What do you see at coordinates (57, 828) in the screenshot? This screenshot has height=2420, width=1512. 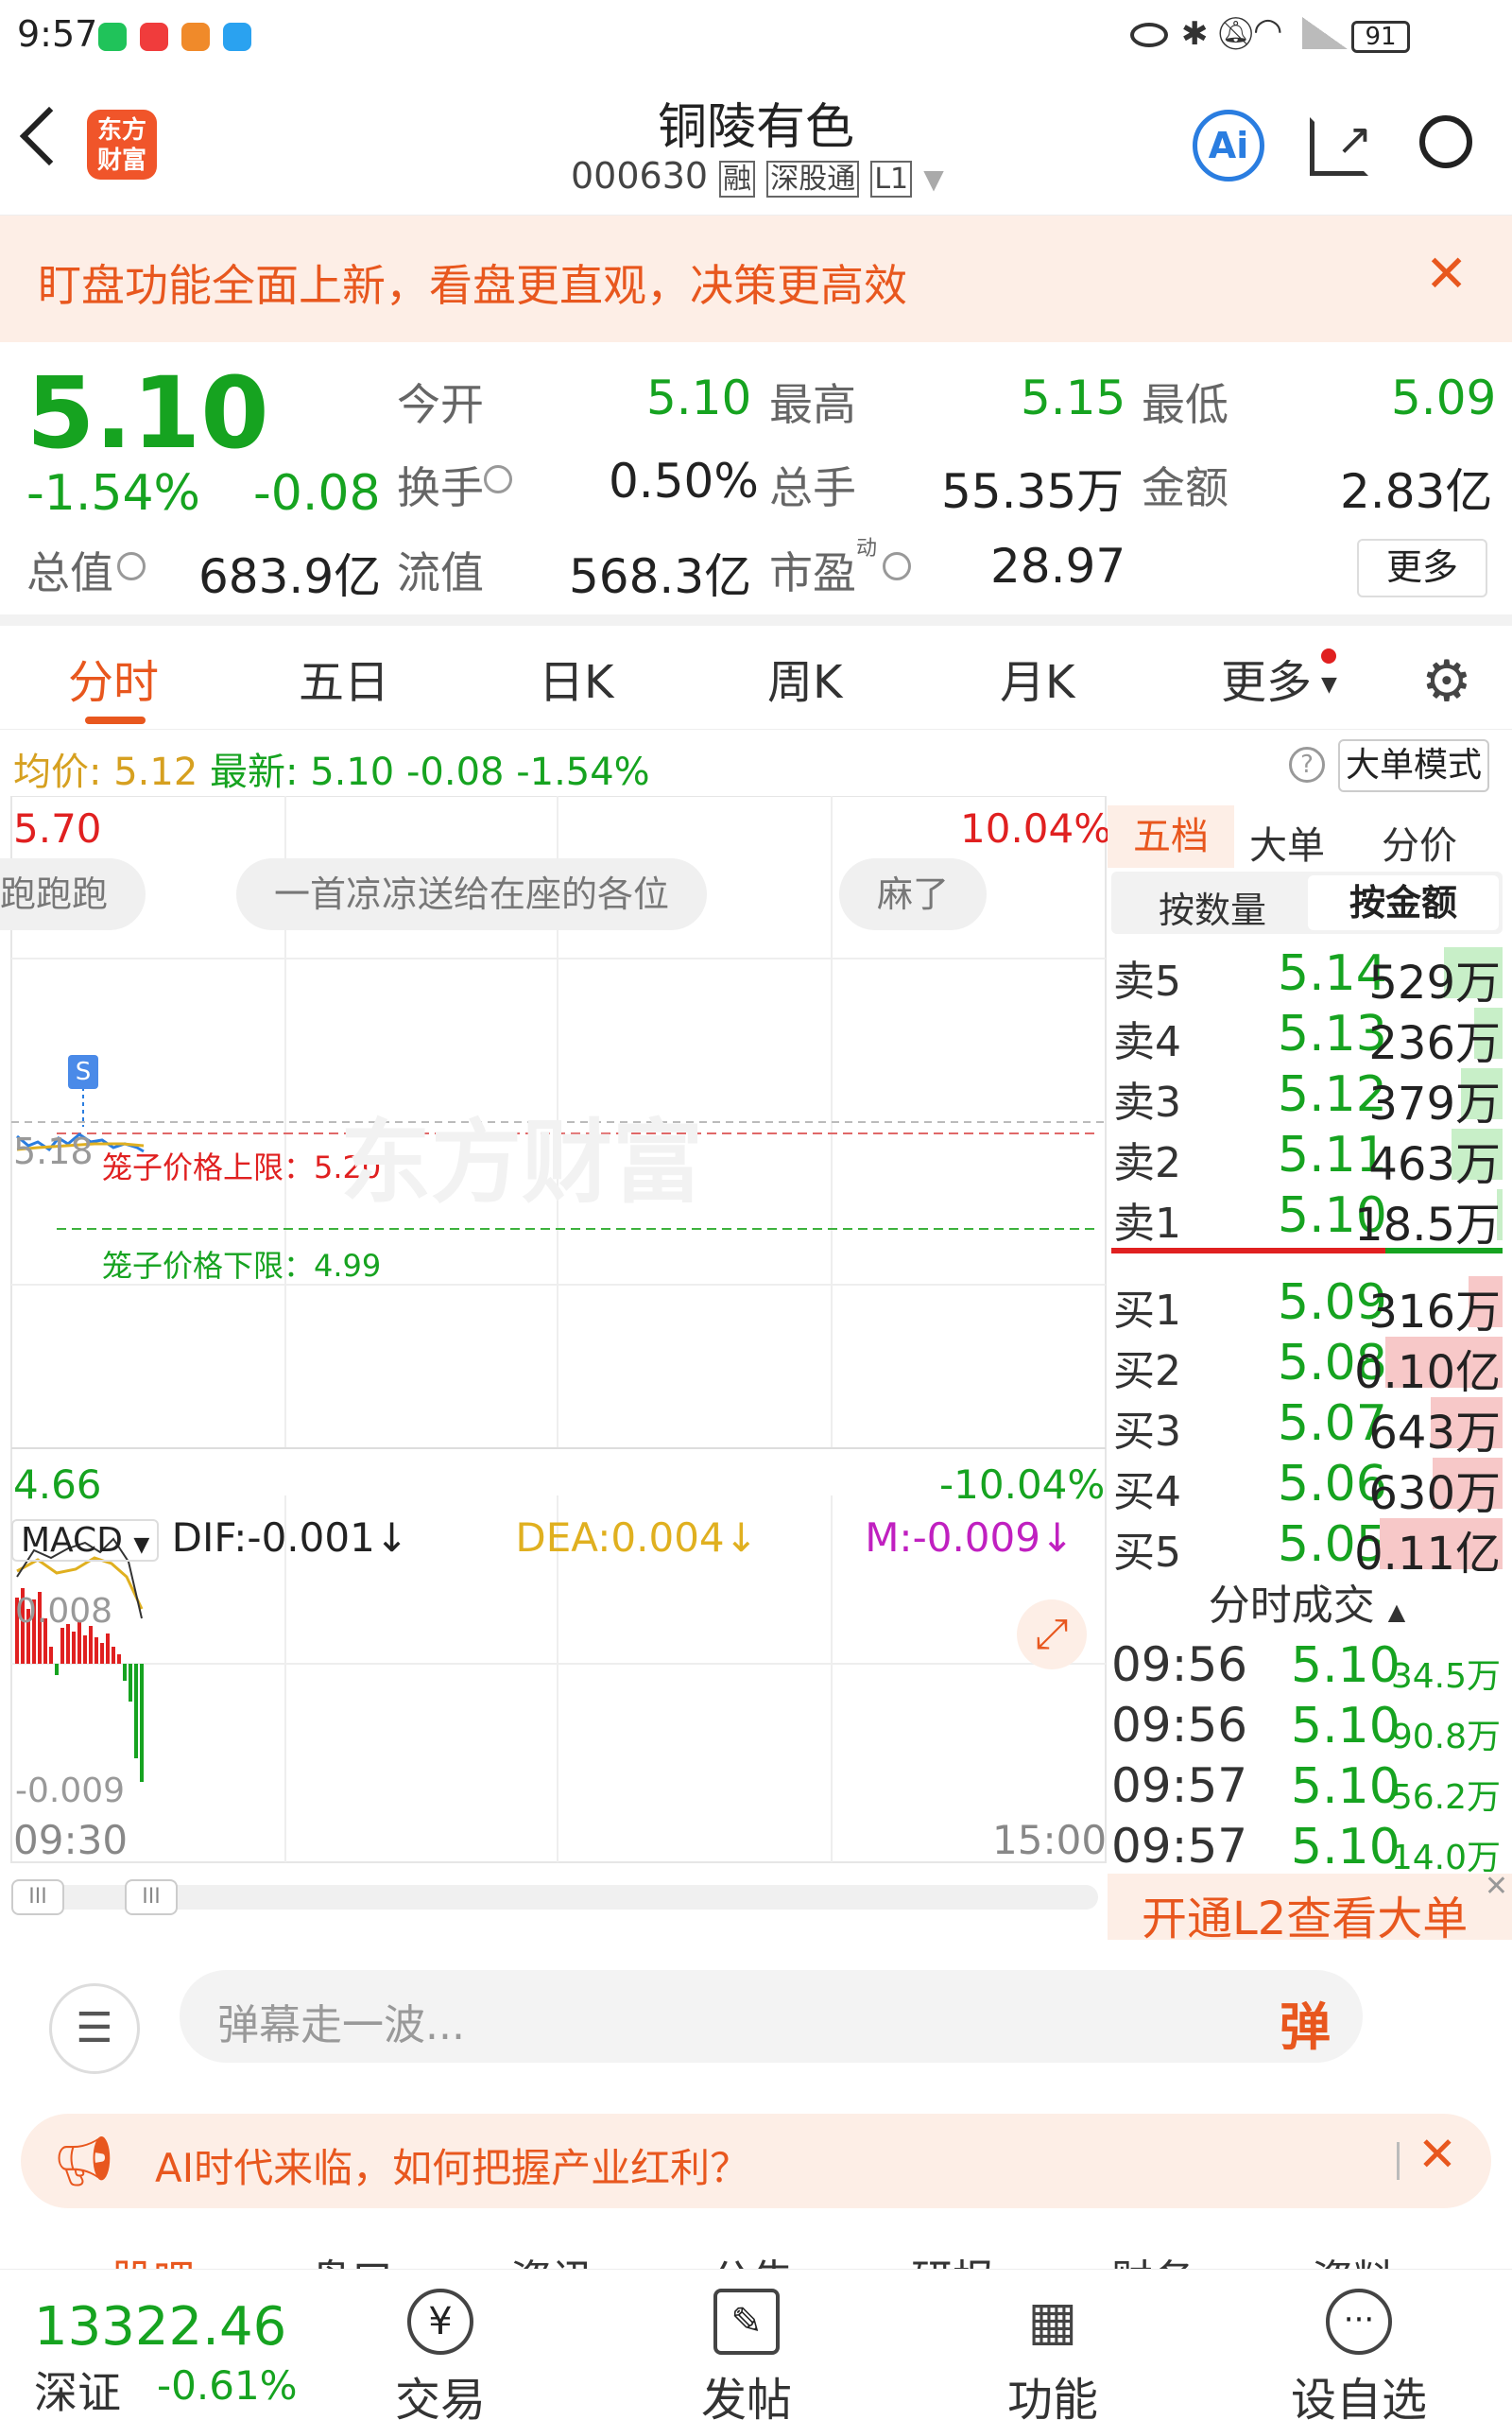 I see `y-axis-top-label: 5.70` at bounding box center [57, 828].